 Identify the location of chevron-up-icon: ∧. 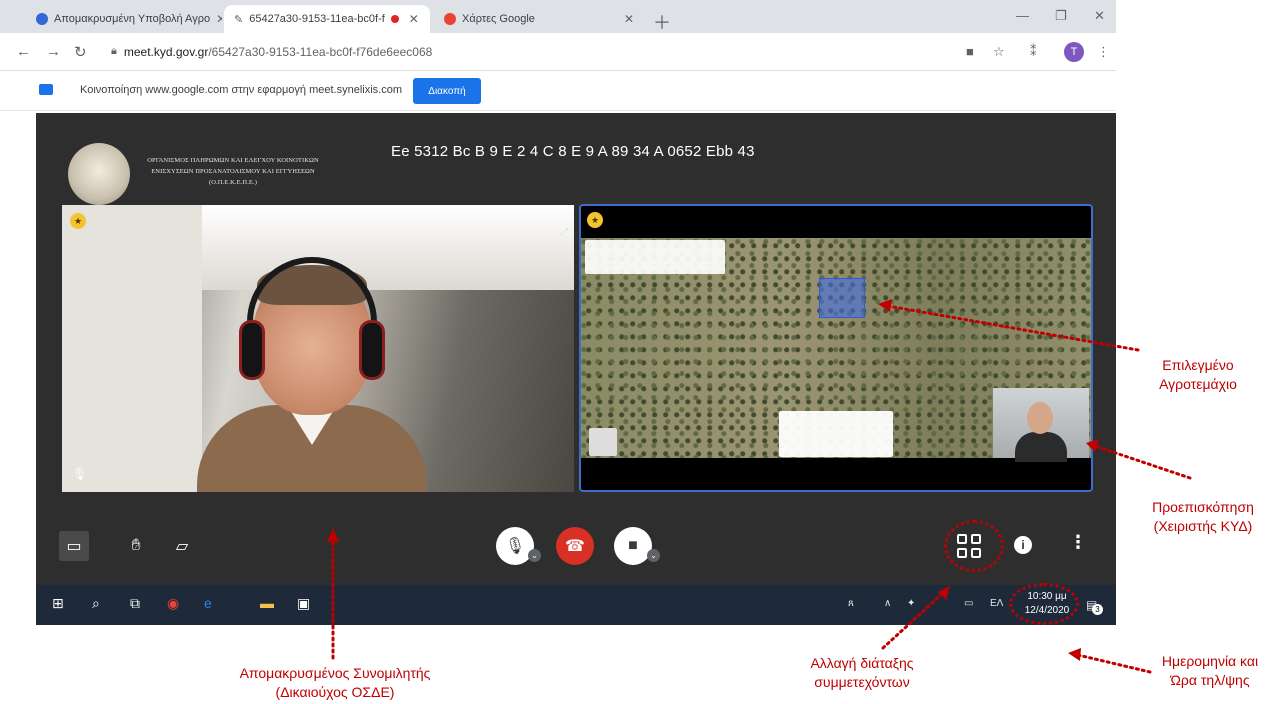
(887, 603).